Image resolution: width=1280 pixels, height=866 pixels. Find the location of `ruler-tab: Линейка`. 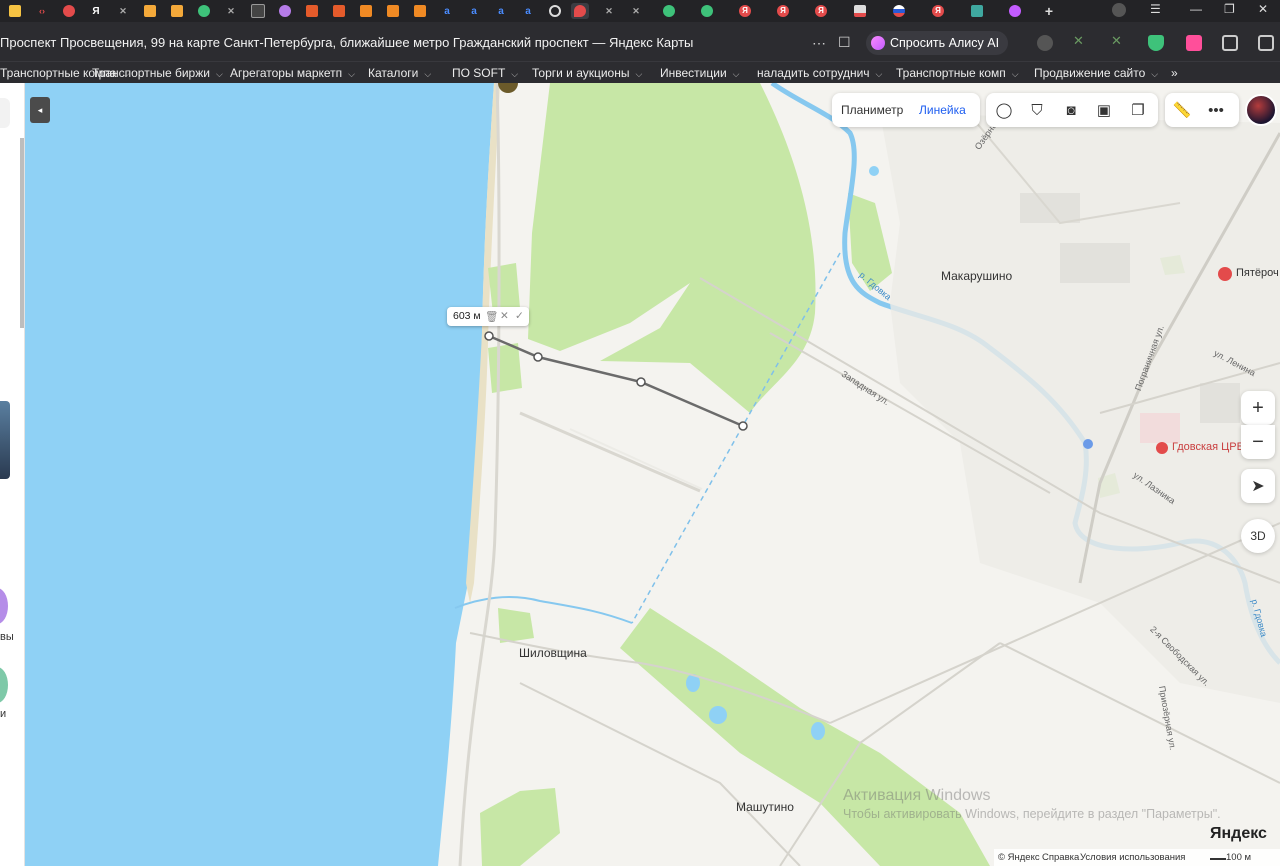

ruler-tab: Линейка is located at coordinates (942, 110).